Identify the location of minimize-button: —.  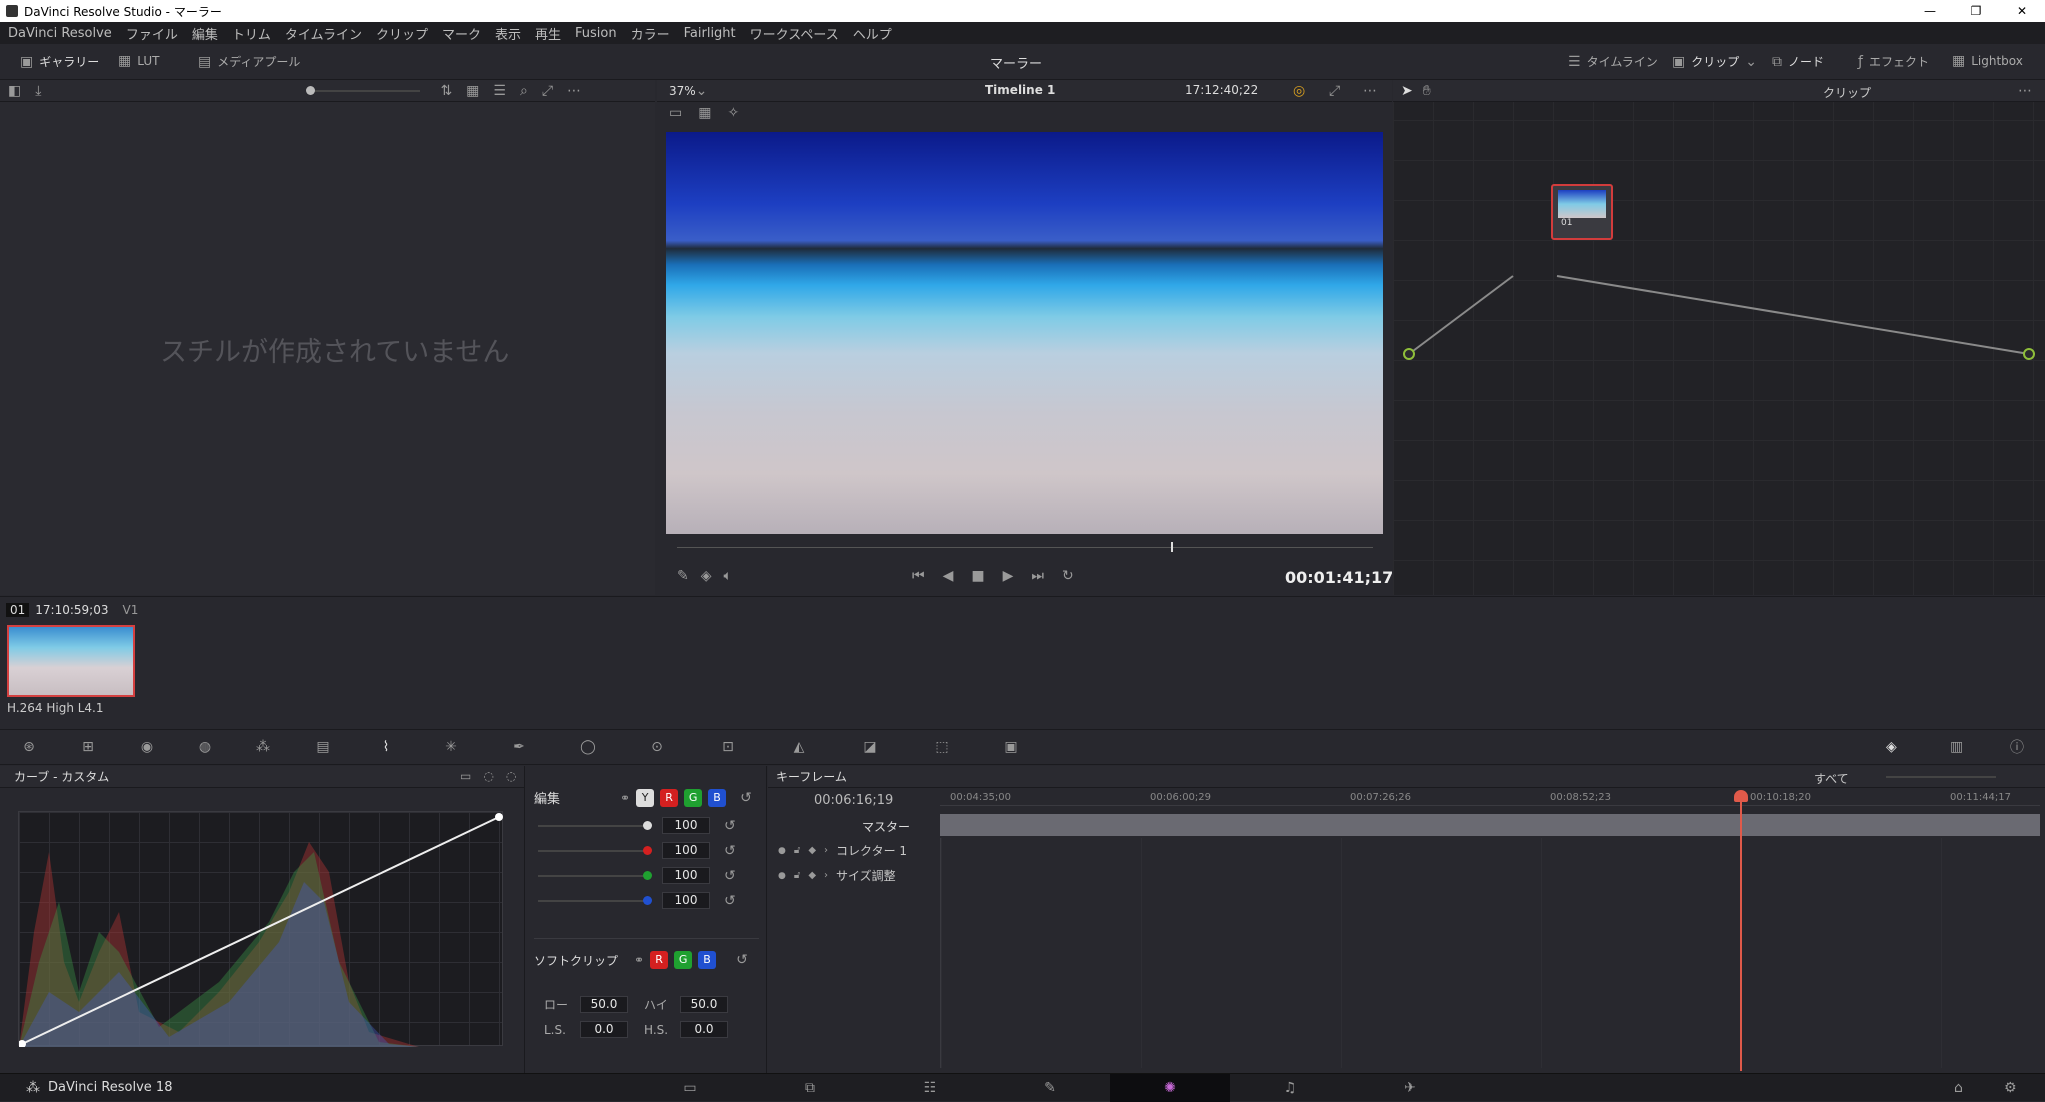
(1930, 11).